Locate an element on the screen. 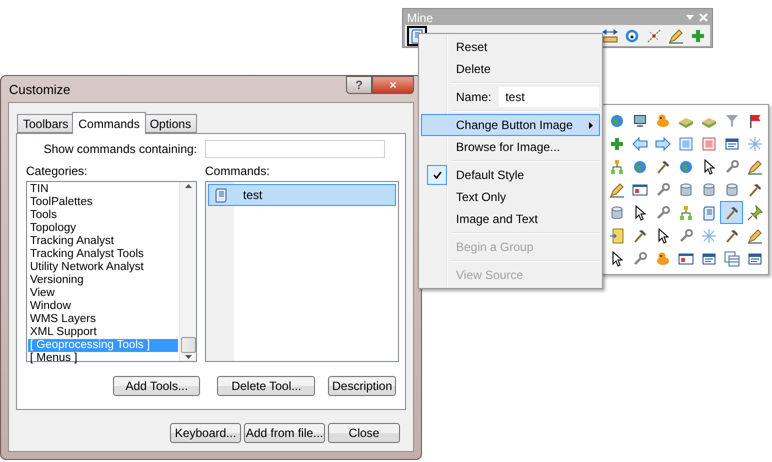 Image resolution: width=772 pixels, height=462 pixels. menu-item: Default Style is located at coordinates (510, 175).